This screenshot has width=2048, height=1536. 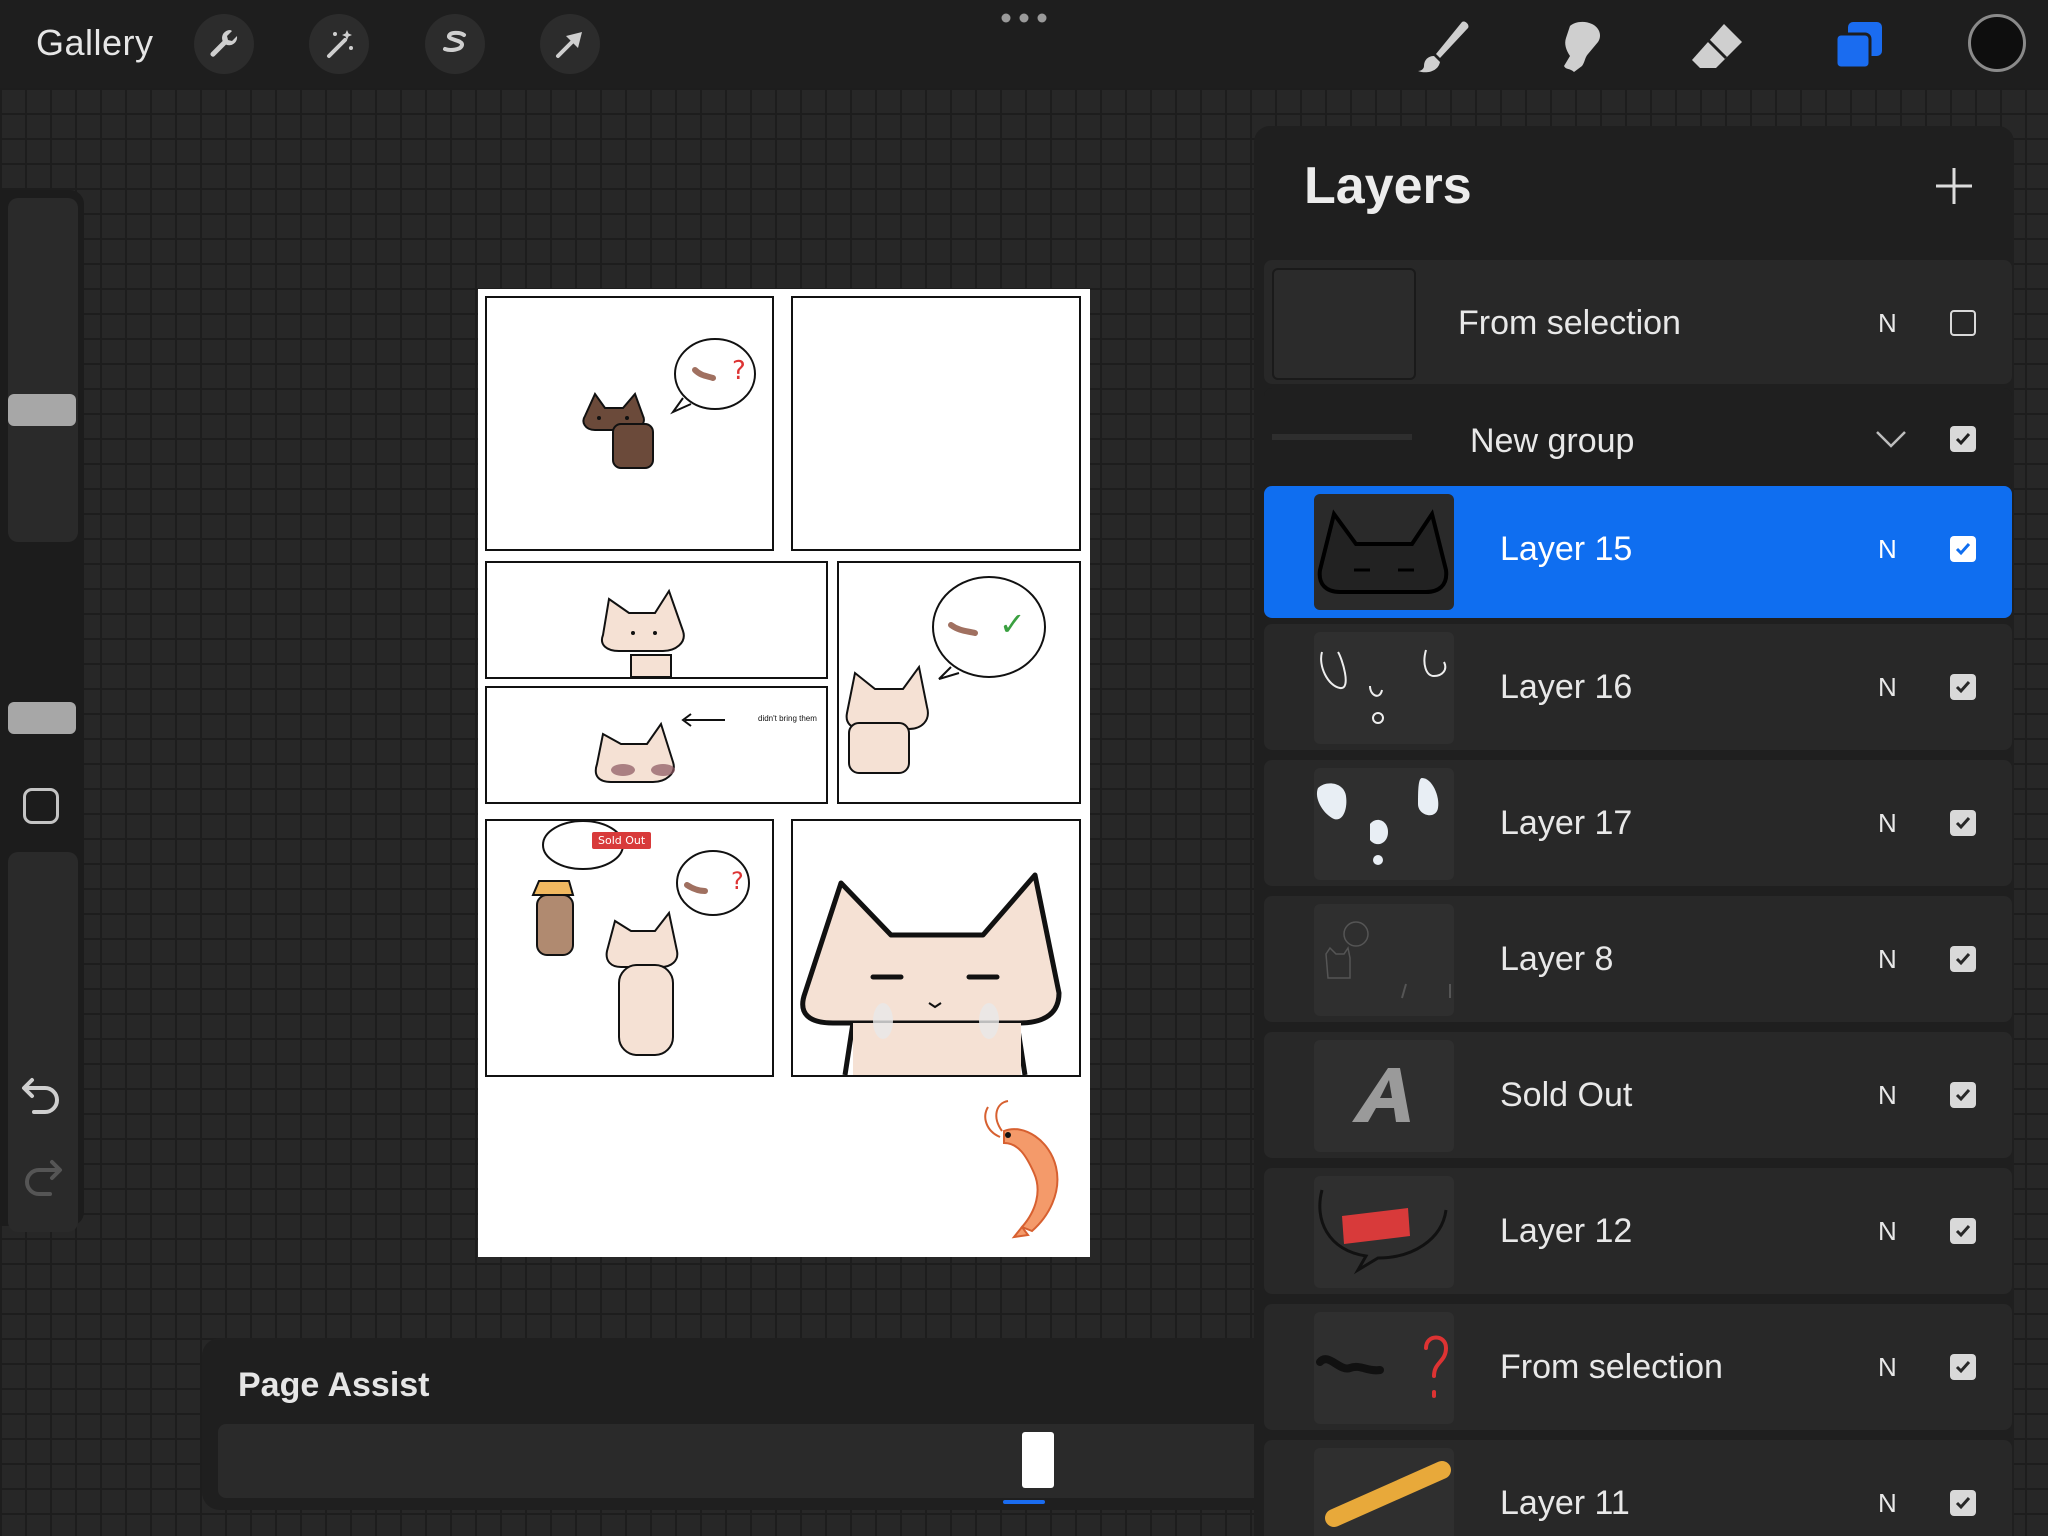 I want to click on page-thumbnail, so click(x=1038, y=1460).